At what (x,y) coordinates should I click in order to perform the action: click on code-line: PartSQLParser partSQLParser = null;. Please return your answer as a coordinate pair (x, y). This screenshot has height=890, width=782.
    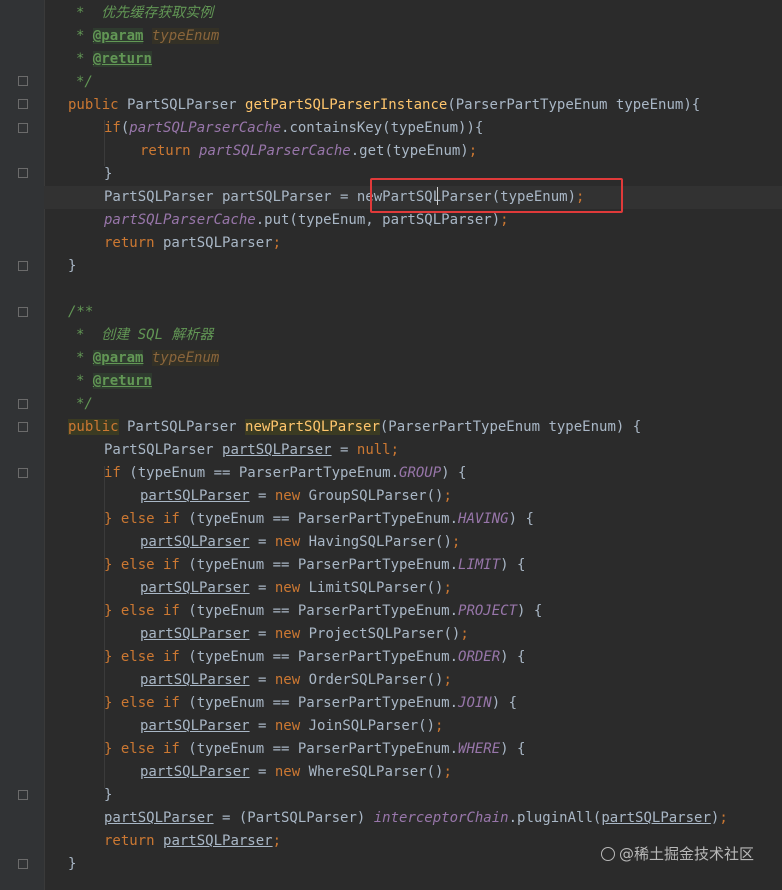
    Looking at the image, I should click on (252, 450).